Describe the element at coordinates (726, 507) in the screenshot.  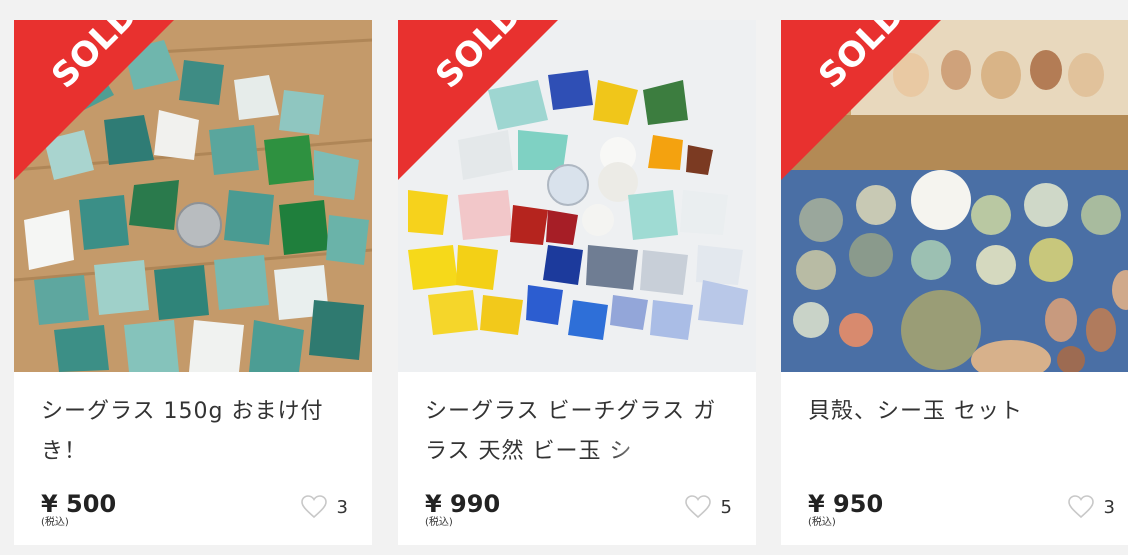
I see `like-count: 5` at that location.